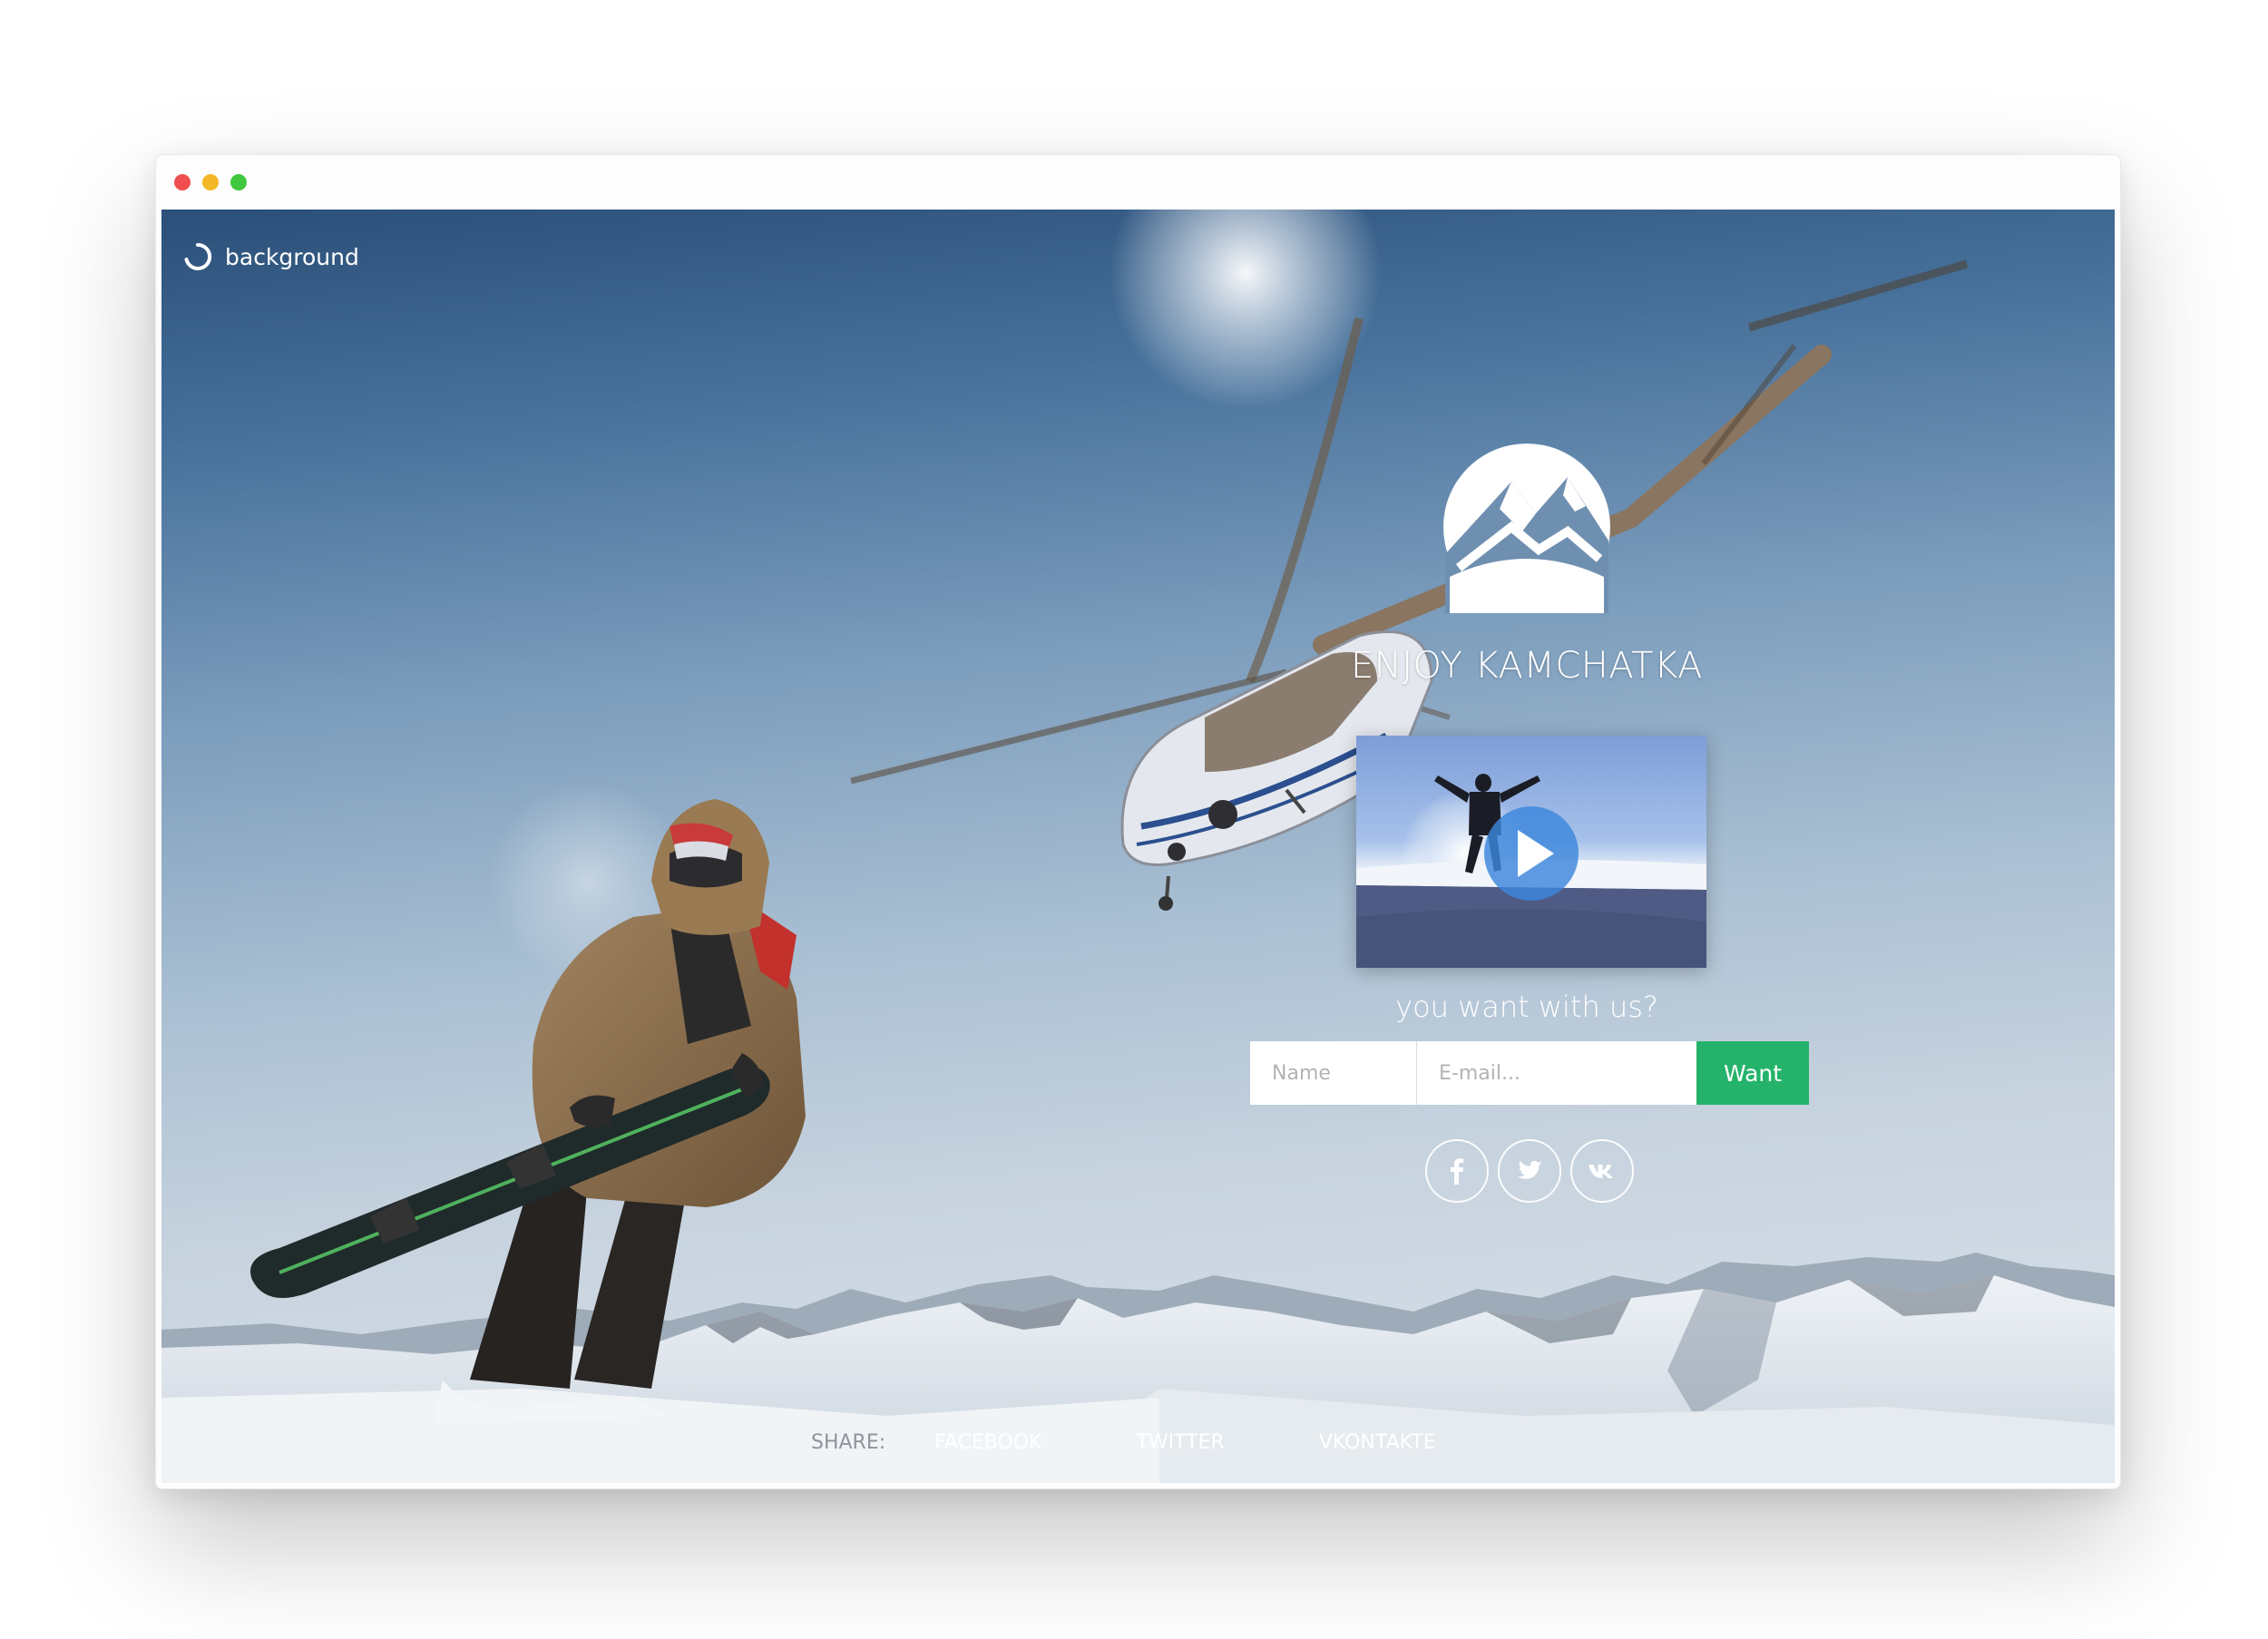  I want to click on vkontakte-icon, so click(1601, 1171).